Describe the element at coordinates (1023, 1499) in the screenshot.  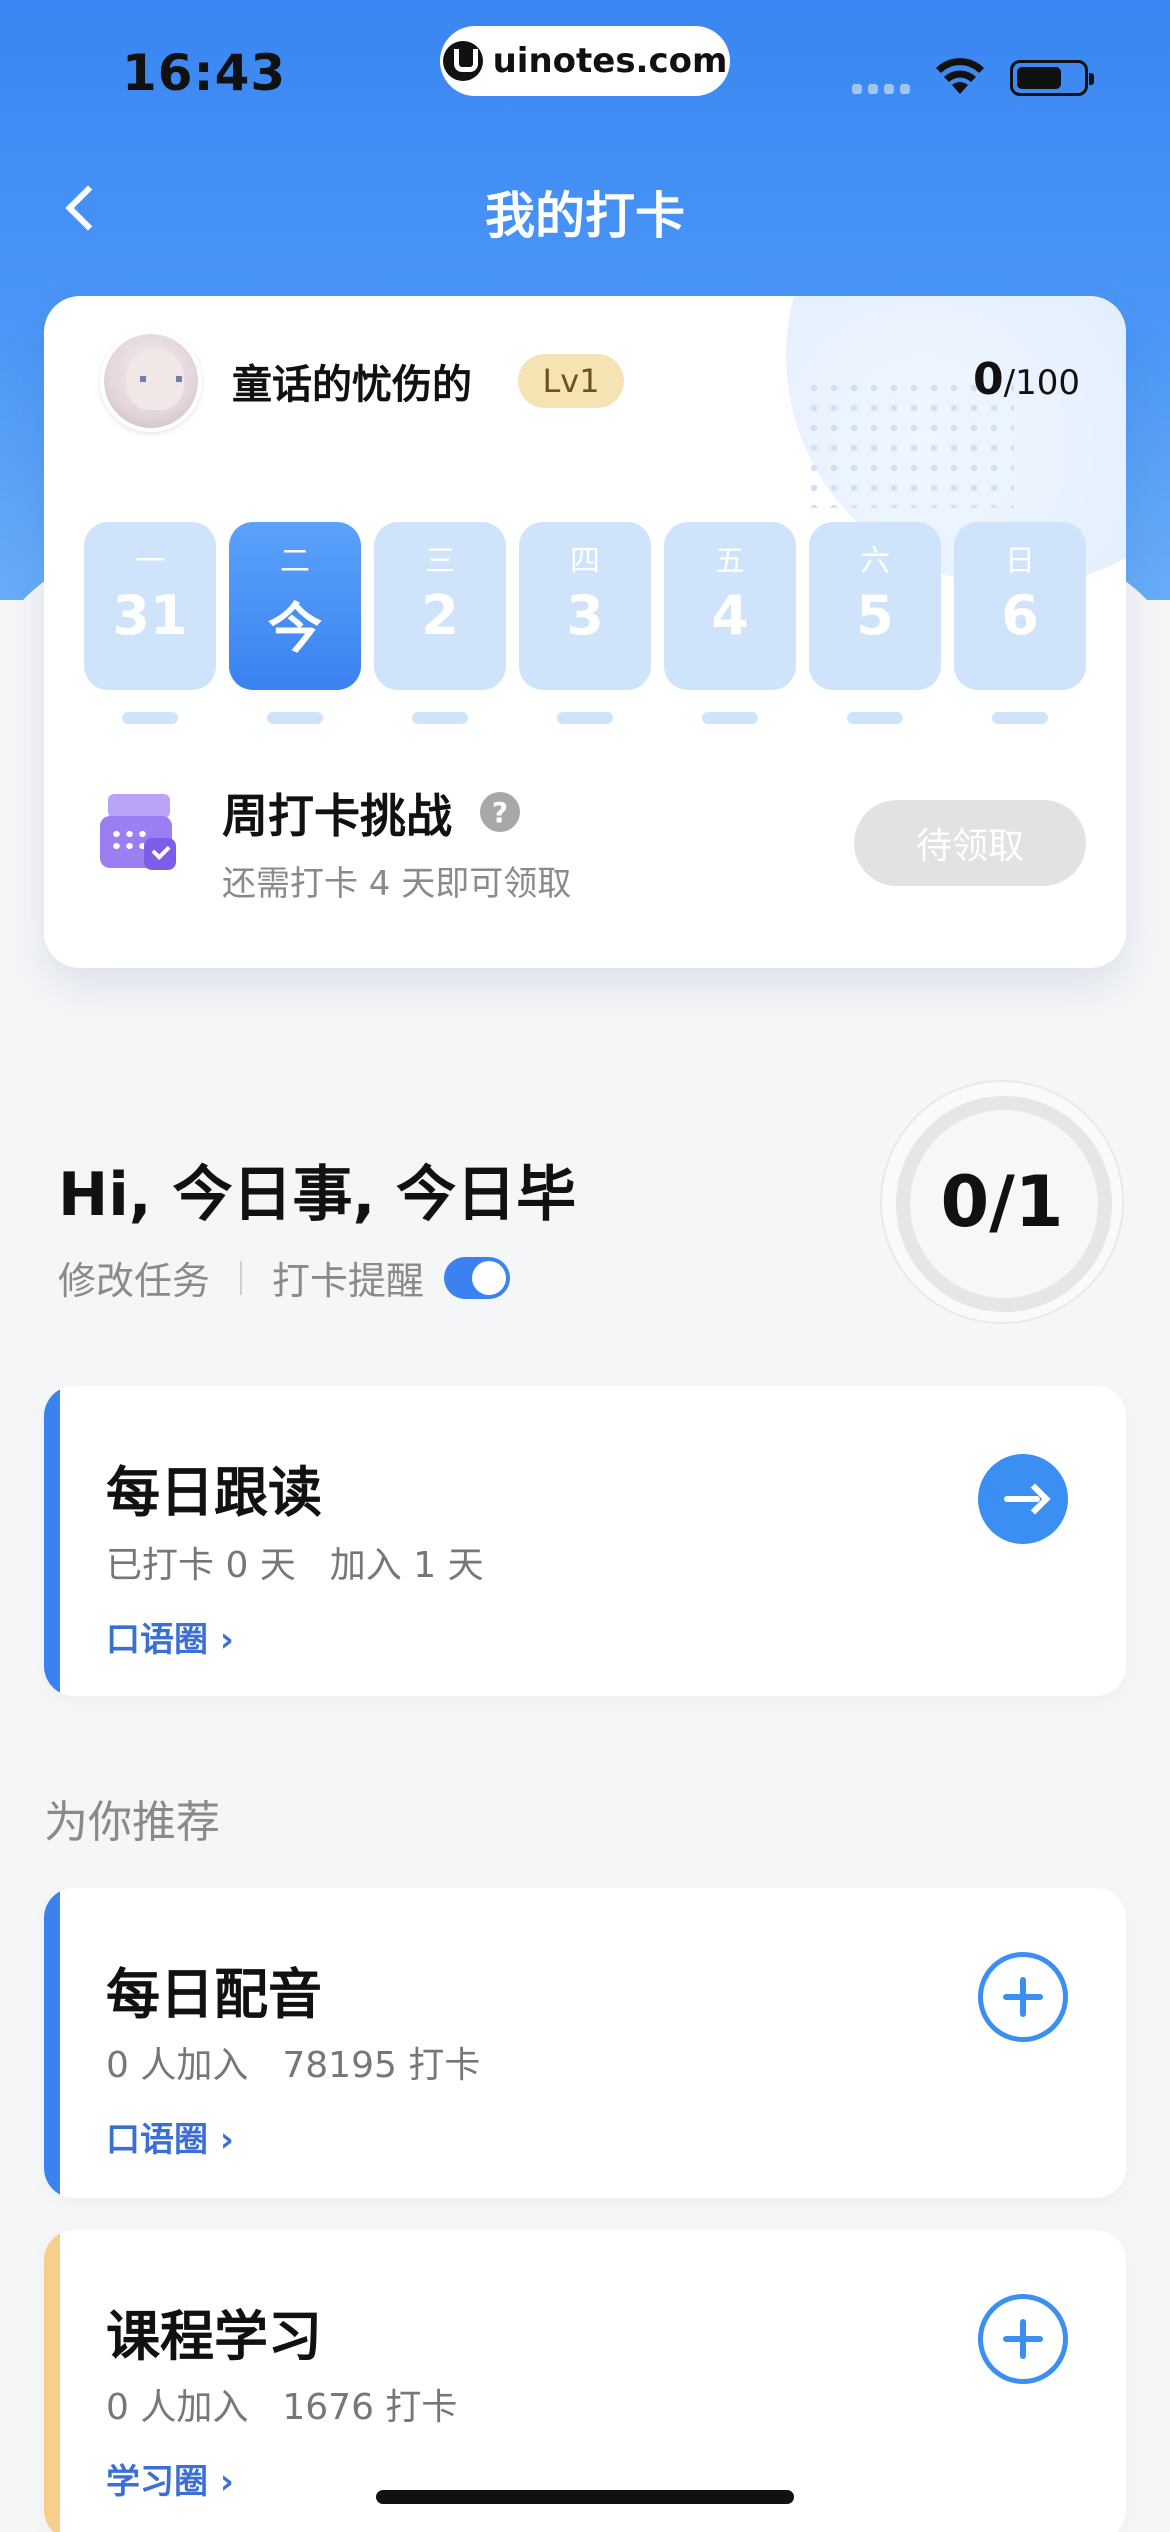
I see `arrow-right-icon` at that location.